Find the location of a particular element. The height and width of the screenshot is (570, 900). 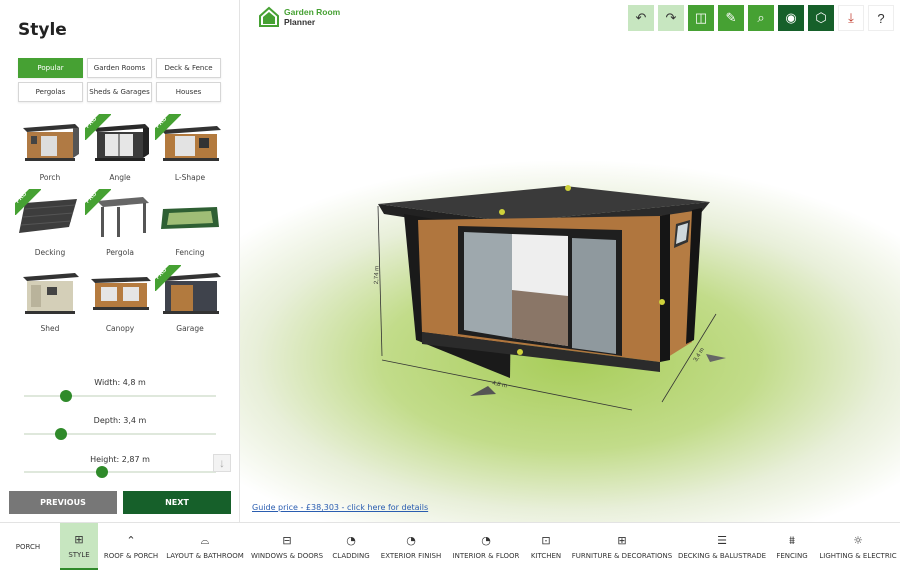

style-fencing: Fencing is located at coordinates (190, 226).